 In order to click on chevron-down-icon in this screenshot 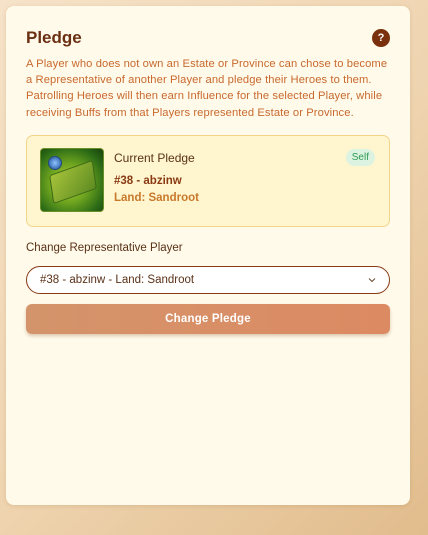, I will do `click(372, 280)`.